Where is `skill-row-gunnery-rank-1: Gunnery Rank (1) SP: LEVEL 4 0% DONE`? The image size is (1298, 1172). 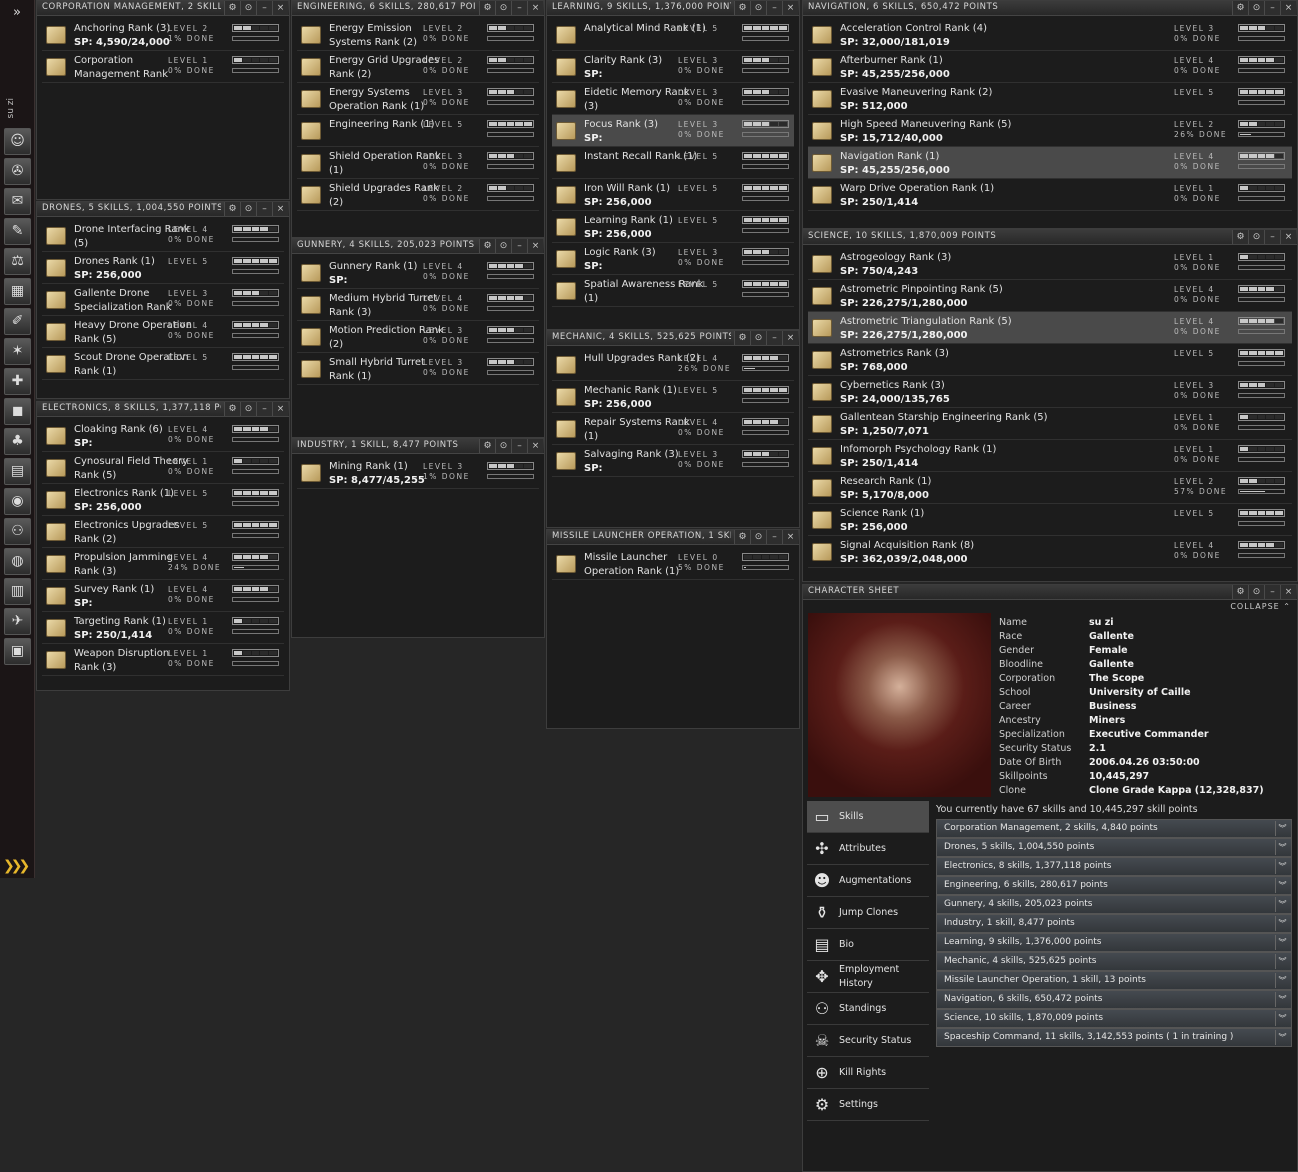
skill-row-gunnery-rank-1: Gunnery Rank (1) SP: LEVEL 4 0% DONE is located at coordinates (418, 273).